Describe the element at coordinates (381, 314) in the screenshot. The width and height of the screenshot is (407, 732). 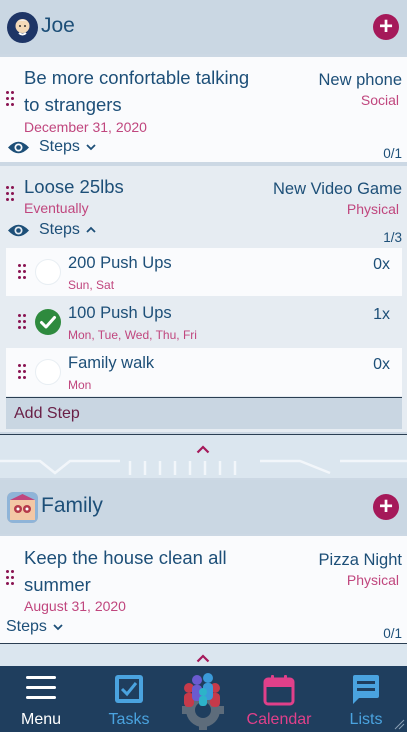
I see `step-count: 1x` at that location.